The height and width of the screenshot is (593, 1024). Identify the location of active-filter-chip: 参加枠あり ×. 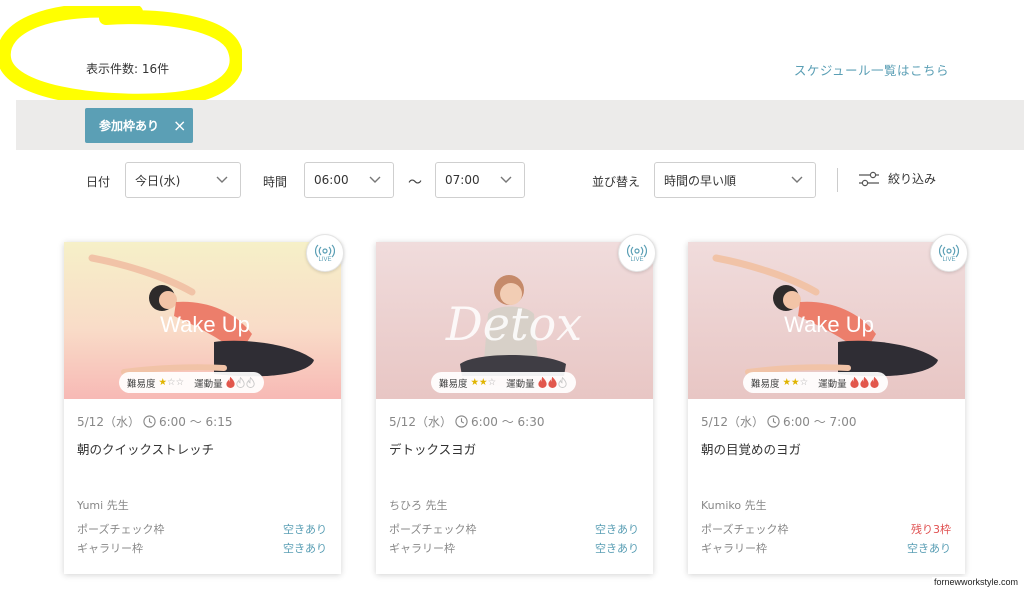
(139, 125).